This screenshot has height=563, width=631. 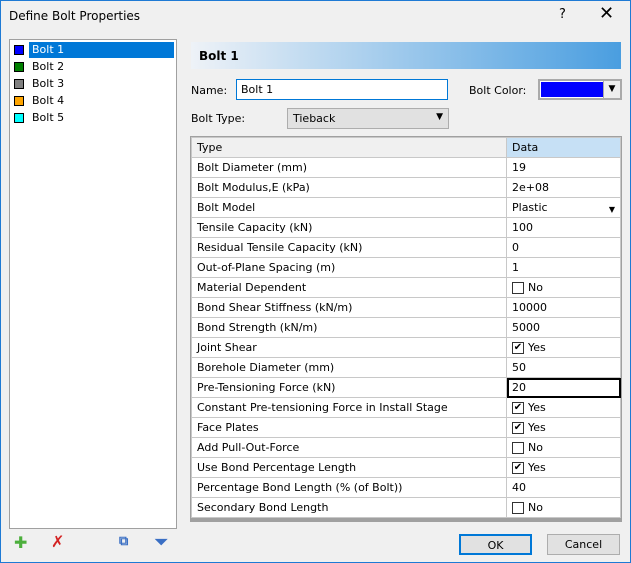 I want to click on property-value-cell: 40, so click(x=563, y=487).